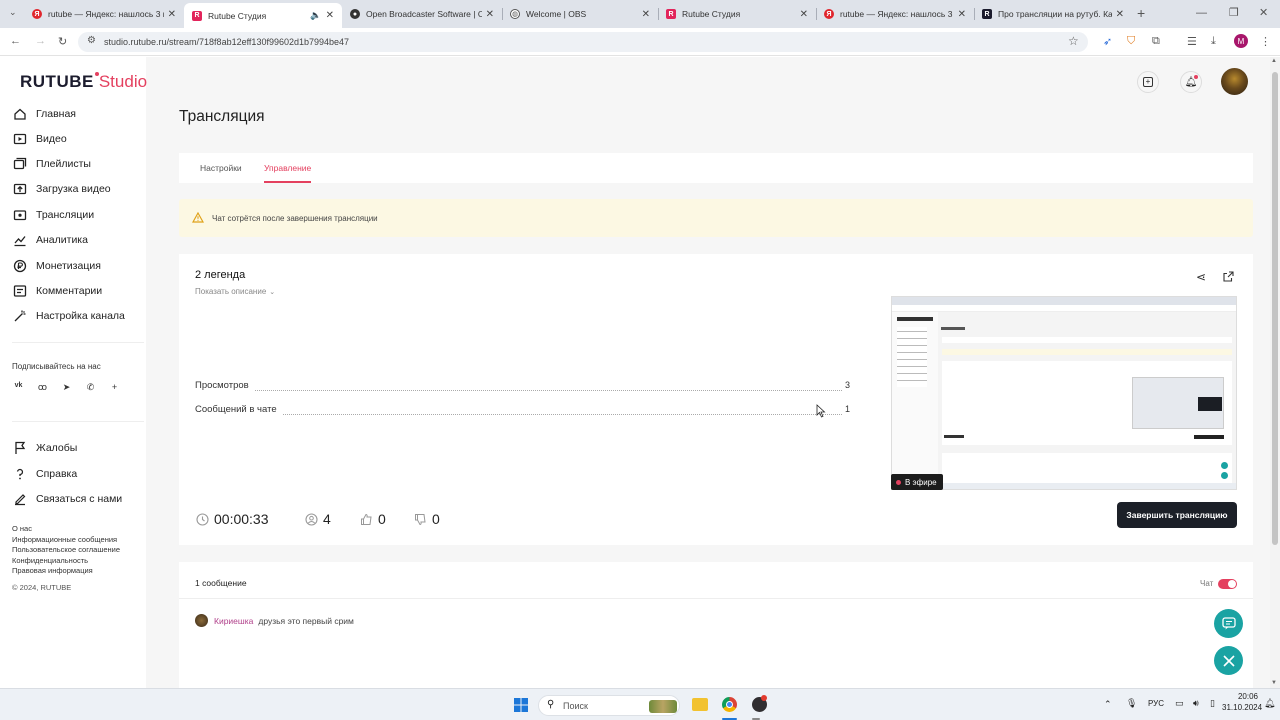  I want to click on bookmark-star-icon: ☆, so click(1073, 41).